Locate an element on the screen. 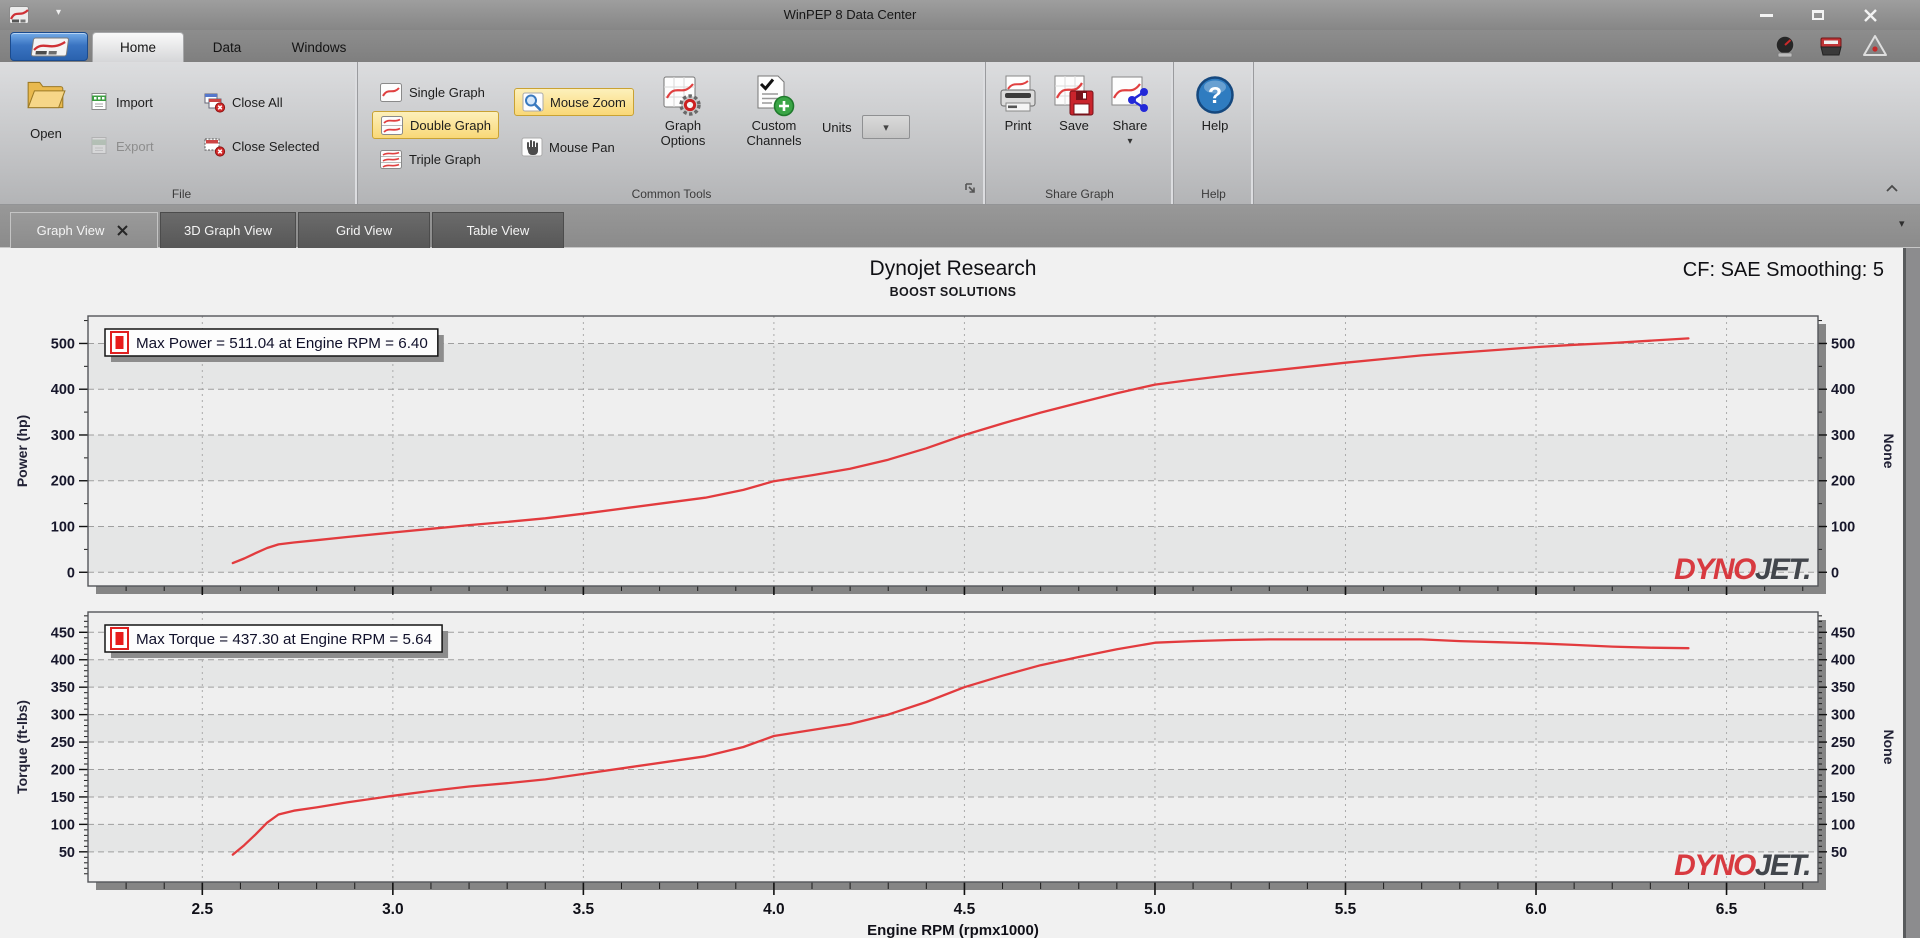 This screenshot has width=1920, height=938. svg-text: 6.0 is located at coordinates (1536, 909).